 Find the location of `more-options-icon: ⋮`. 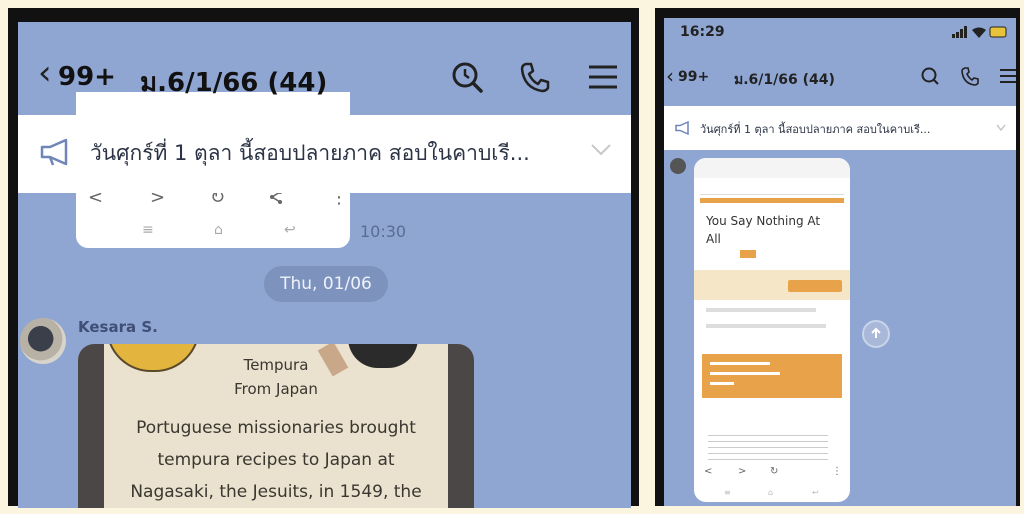

more-options-icon: ⋮ is located at coordinates (837, 471).